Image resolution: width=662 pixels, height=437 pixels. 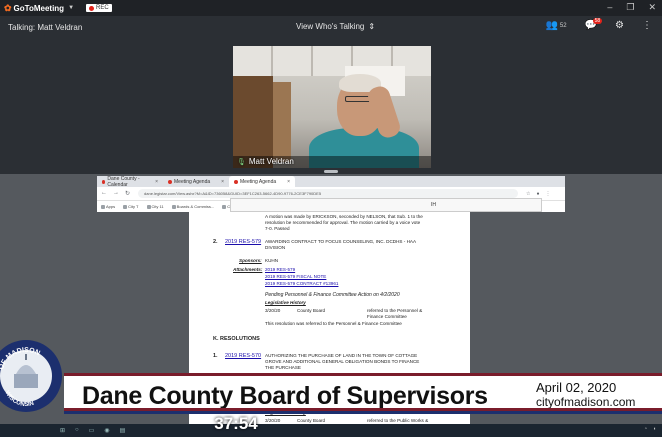 What do you see at coordinates (104, 193) in the screenshot?
I see `back-arrow-icon: ←` at bounding box center [104, 193].